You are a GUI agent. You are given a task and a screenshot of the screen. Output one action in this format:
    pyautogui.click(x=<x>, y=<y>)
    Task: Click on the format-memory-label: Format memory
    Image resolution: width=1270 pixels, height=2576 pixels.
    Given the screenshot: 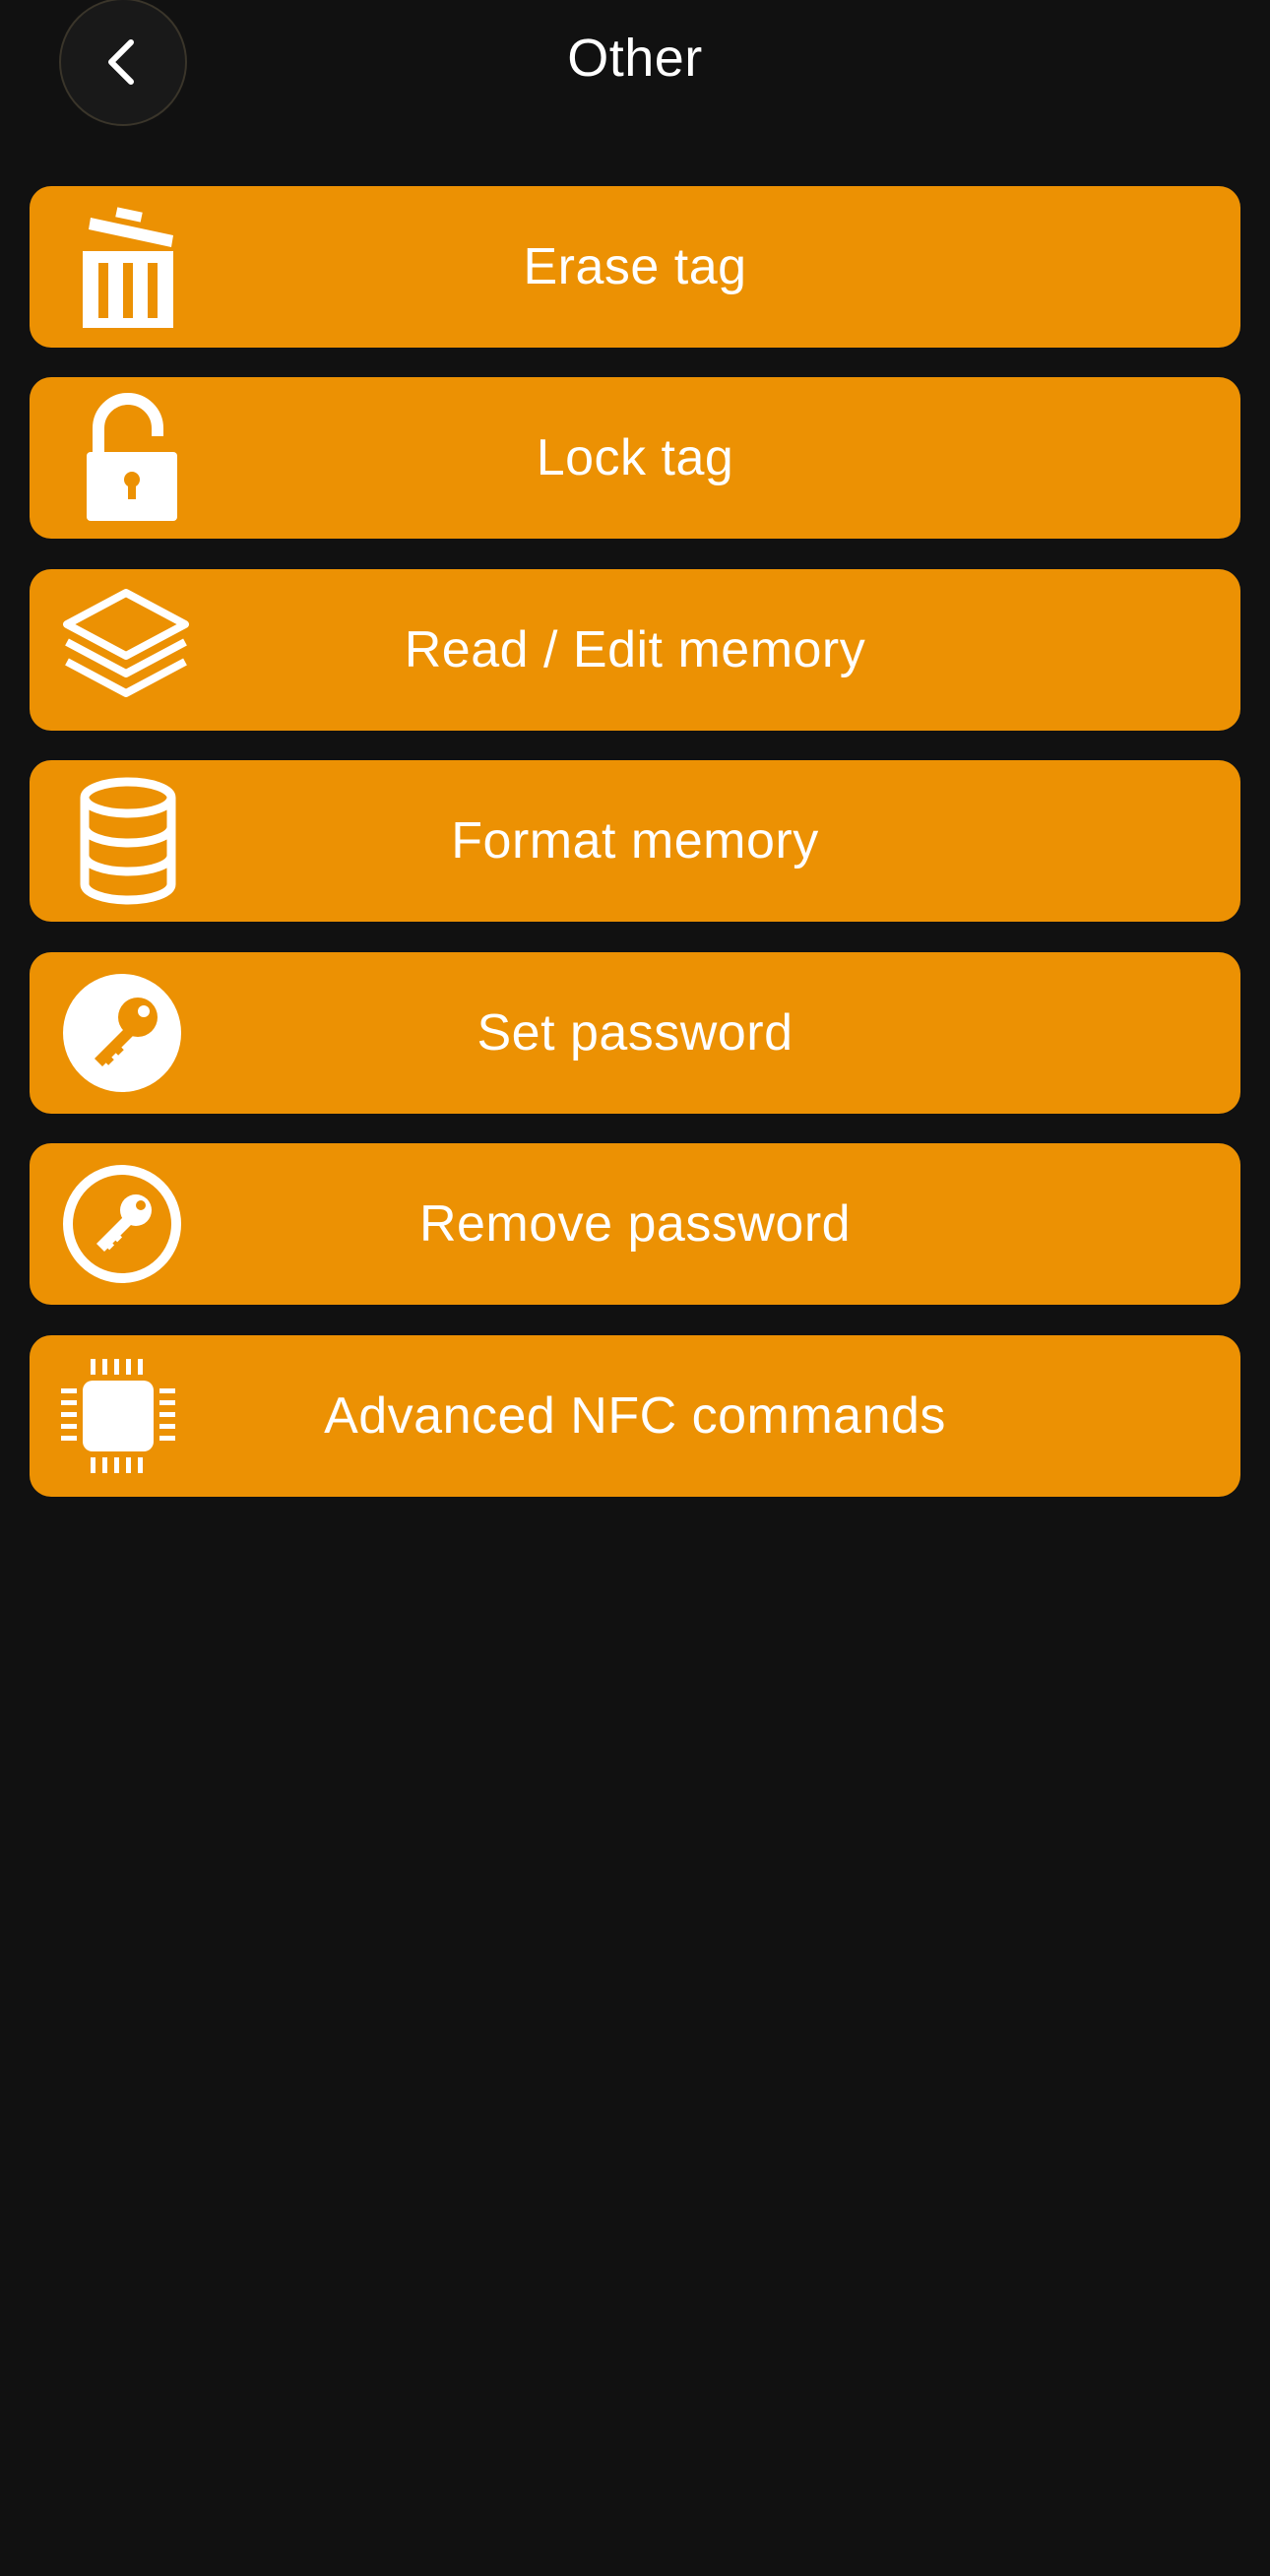 What is the action you would take?
    pyautogui.click(x=635, y=840)
    